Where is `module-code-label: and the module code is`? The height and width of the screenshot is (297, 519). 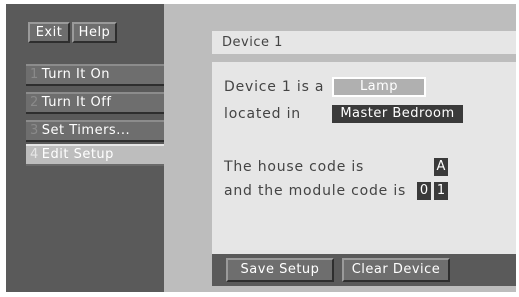 module-code-label: and the module code is is located at coordinates (315, 191).